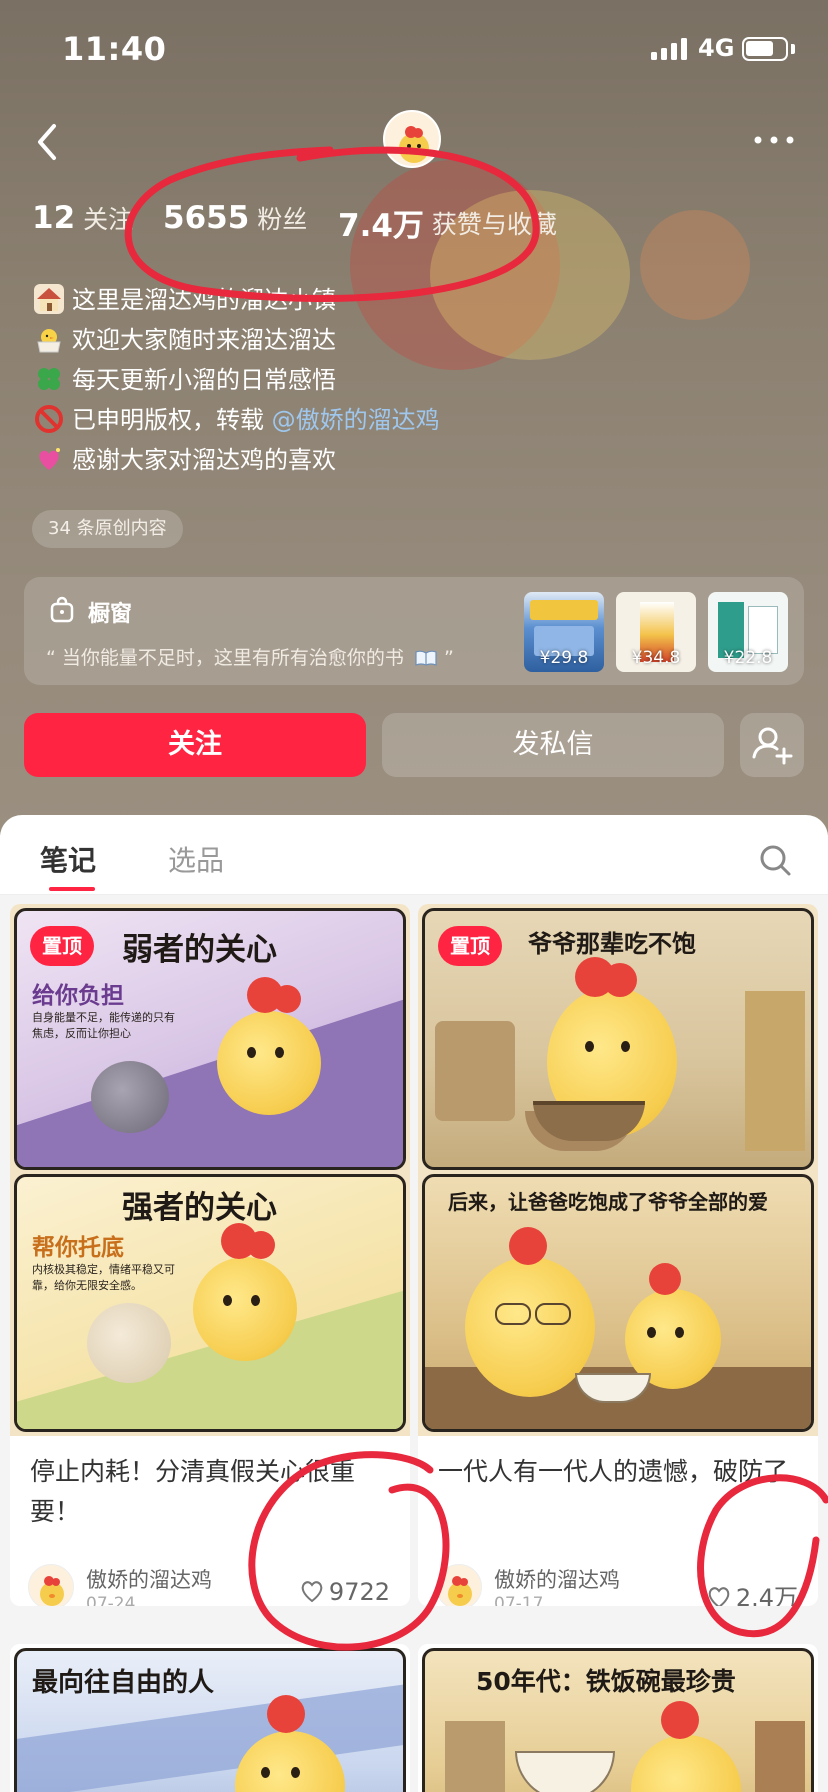 The height and width of the screenshot is (1792, 828). What do you see at coordinates (669, 49) in the screenshot?
I see `signal-icon` at bounding box center [669, 49].